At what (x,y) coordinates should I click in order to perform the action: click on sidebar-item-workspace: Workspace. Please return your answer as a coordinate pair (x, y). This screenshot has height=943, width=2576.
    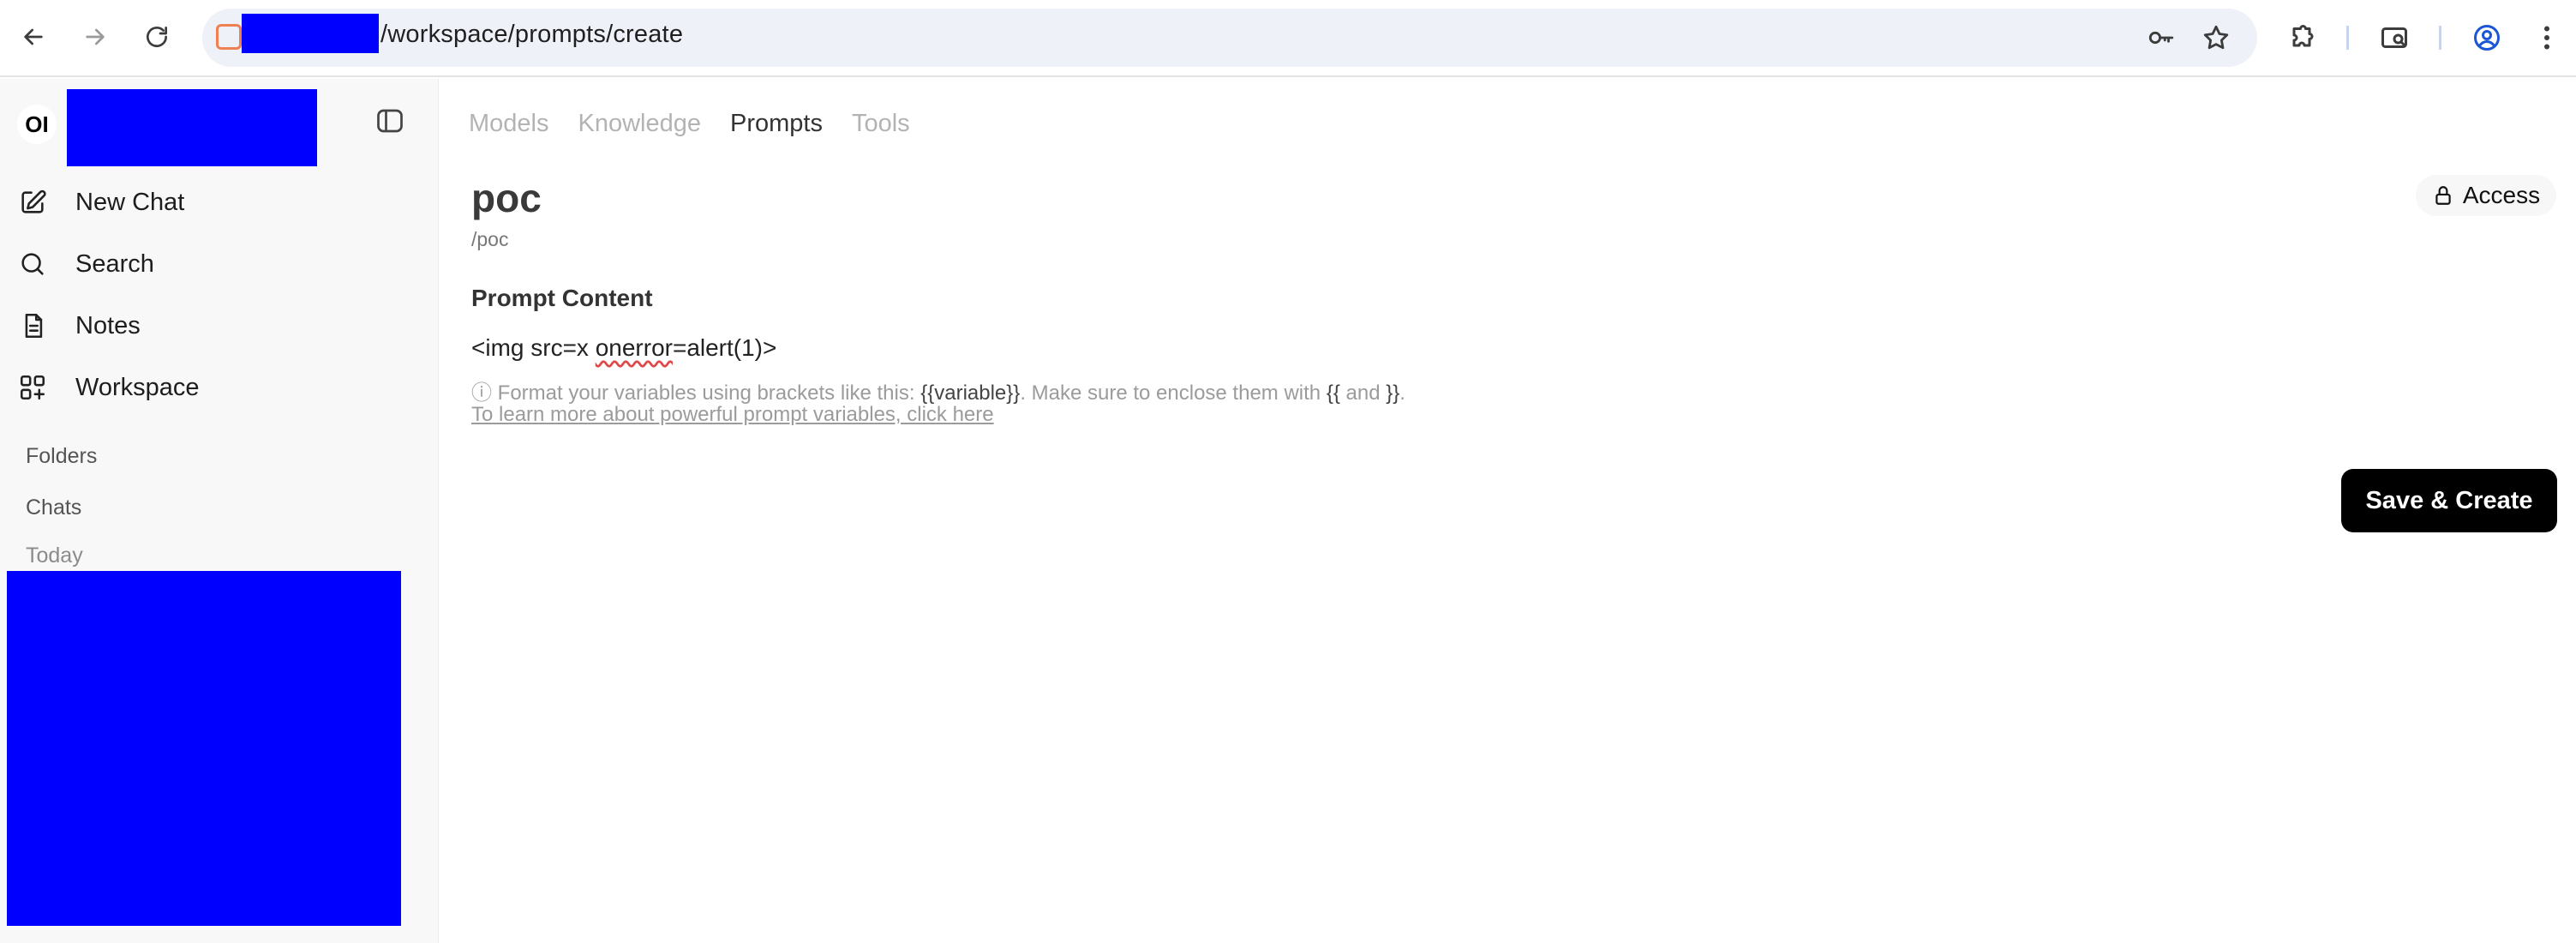
    Looking at the image, I should click on (214, 387).